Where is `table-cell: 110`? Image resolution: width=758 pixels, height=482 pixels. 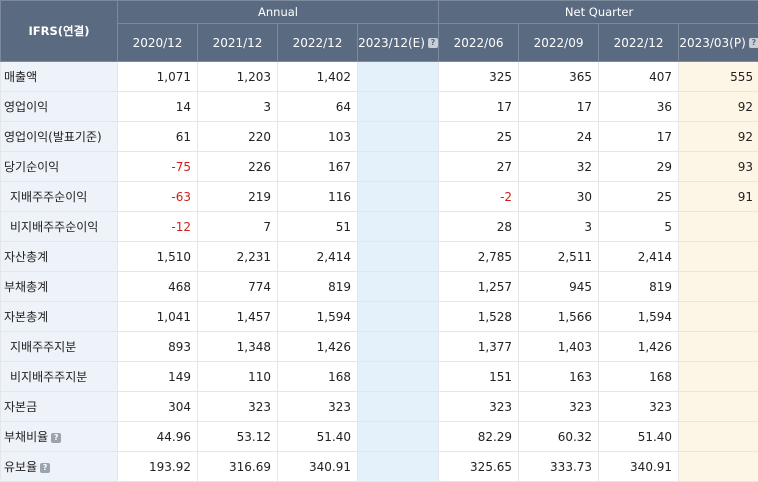 table-cell: 110 is located at coordinates (238, 377).